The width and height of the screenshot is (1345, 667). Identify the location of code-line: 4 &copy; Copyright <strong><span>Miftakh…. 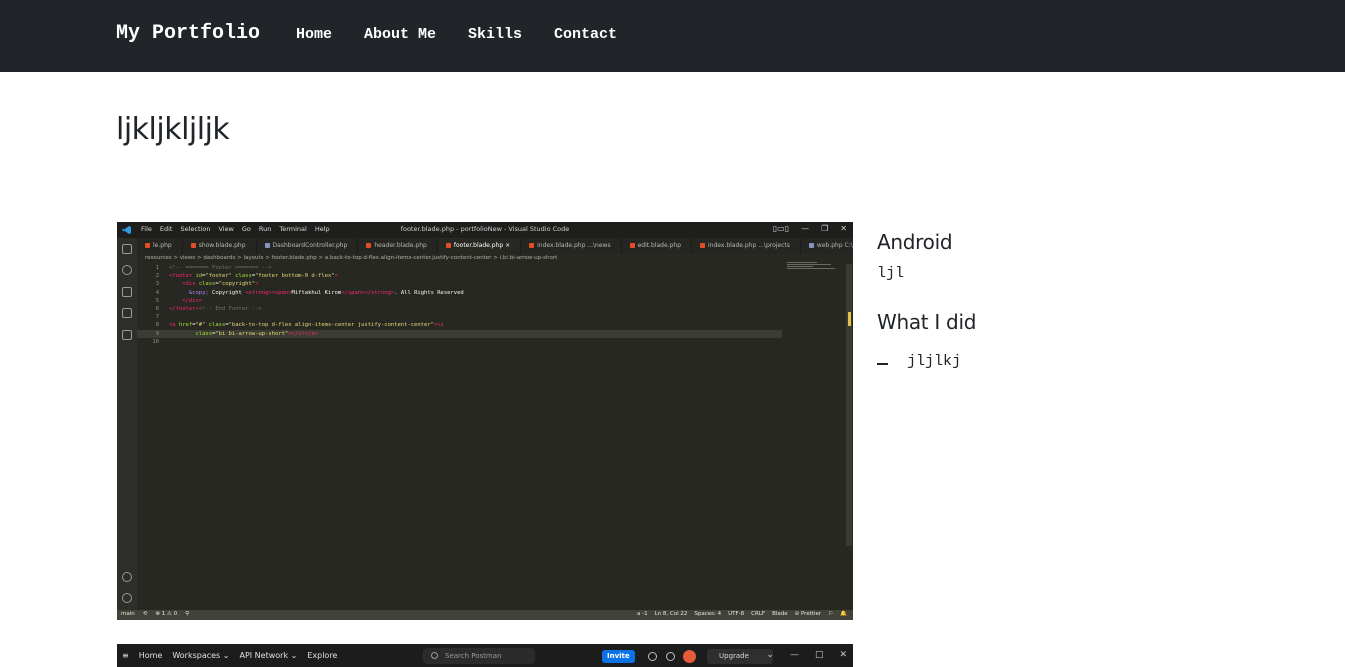
(487, 293).